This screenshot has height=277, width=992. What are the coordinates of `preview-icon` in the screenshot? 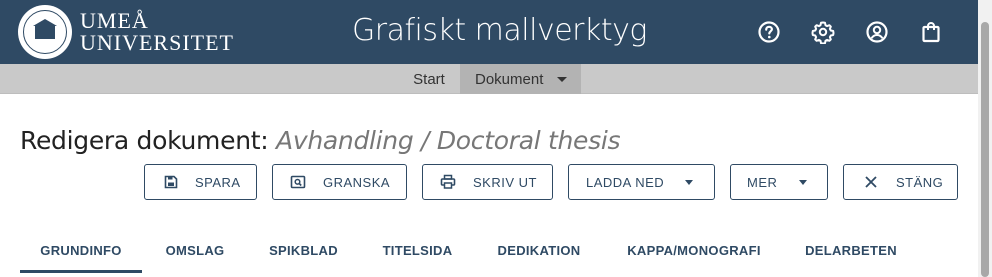 It's located at (298, 182).